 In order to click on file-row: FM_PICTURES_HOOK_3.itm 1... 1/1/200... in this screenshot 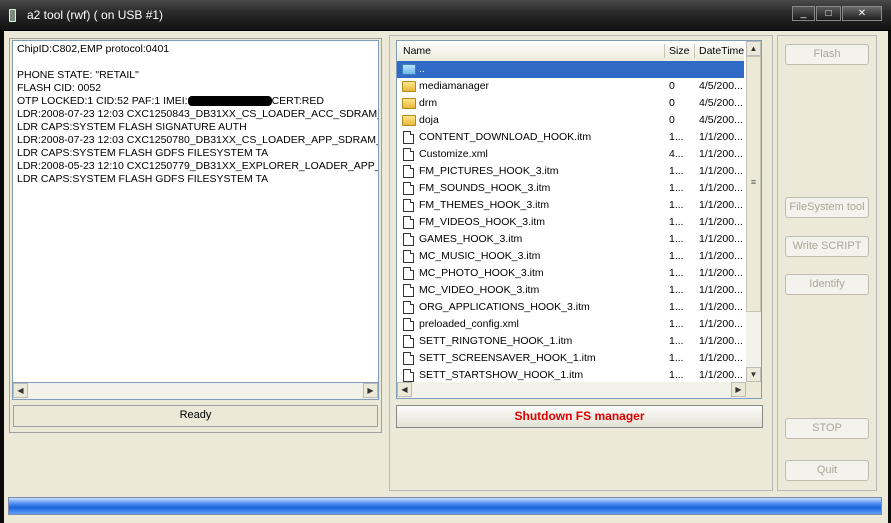, I will do `click(570, 171)`.